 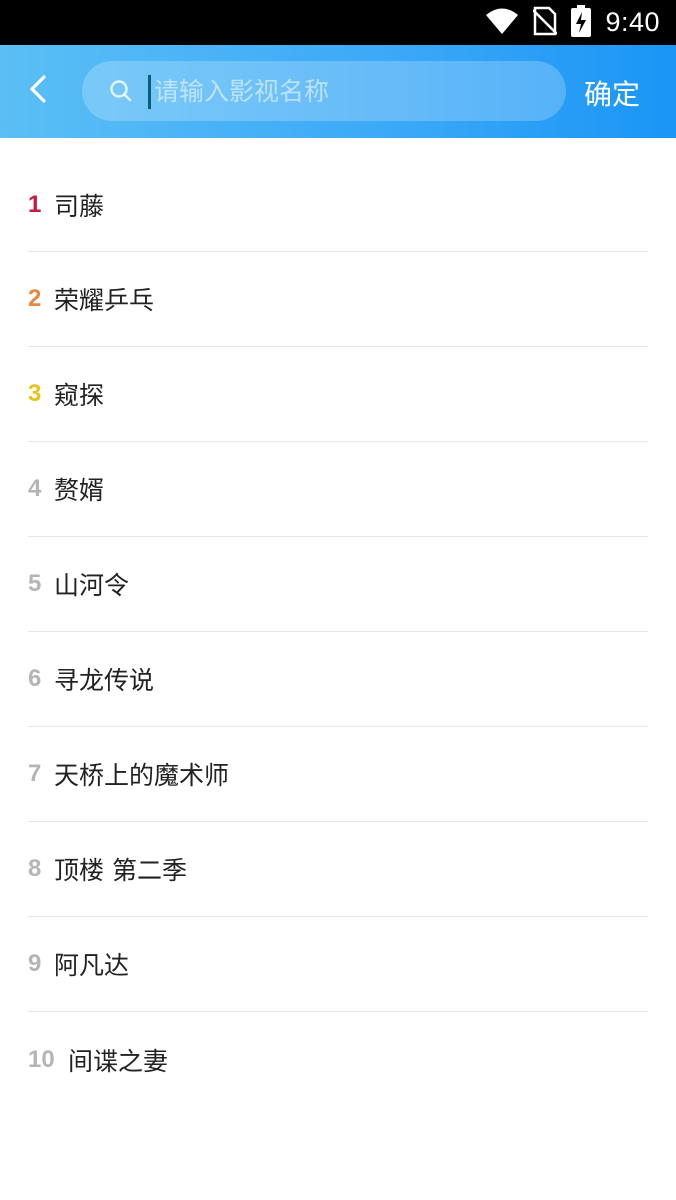 What do you see at coordinates (35, 868) in the screenshot?
I see `rank-number: 8` at bounding box center [35, 868].